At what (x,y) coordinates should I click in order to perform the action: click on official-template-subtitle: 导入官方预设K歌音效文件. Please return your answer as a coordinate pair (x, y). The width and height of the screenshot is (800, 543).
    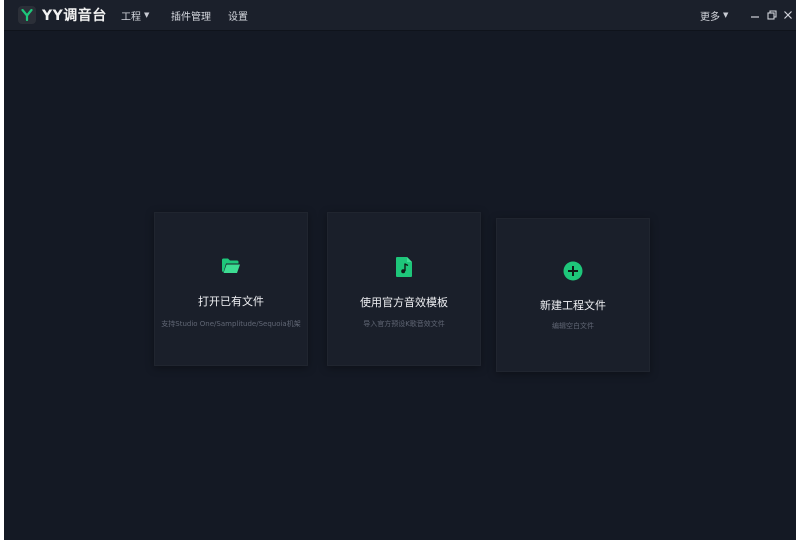
    Looking at the image, I should click on (404, 324).